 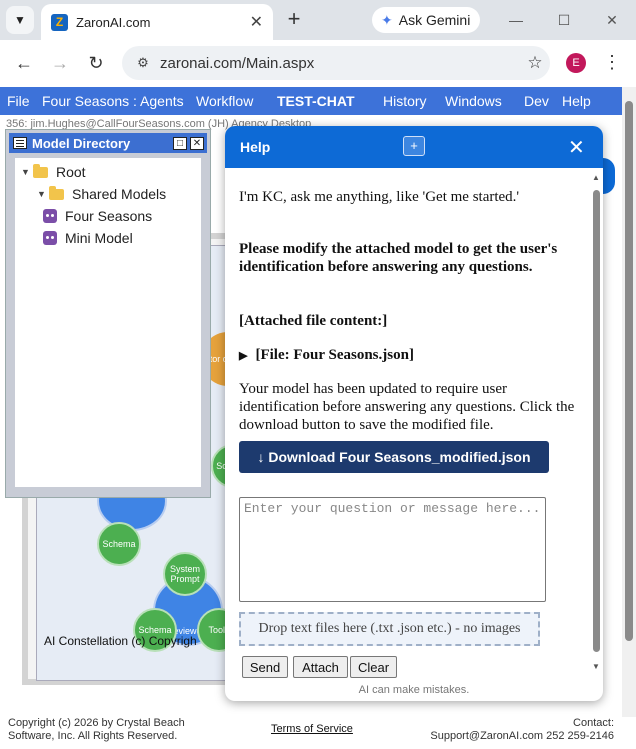 What do you see at coordinates (119, 544) in the screenshot?
I see `node-schema: Schema` at bounding box center [119, 544].